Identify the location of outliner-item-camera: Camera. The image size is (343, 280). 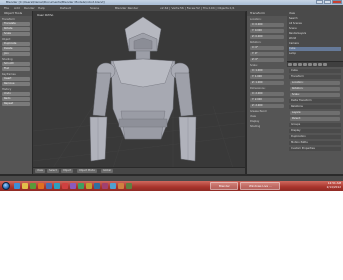
(315, 44).